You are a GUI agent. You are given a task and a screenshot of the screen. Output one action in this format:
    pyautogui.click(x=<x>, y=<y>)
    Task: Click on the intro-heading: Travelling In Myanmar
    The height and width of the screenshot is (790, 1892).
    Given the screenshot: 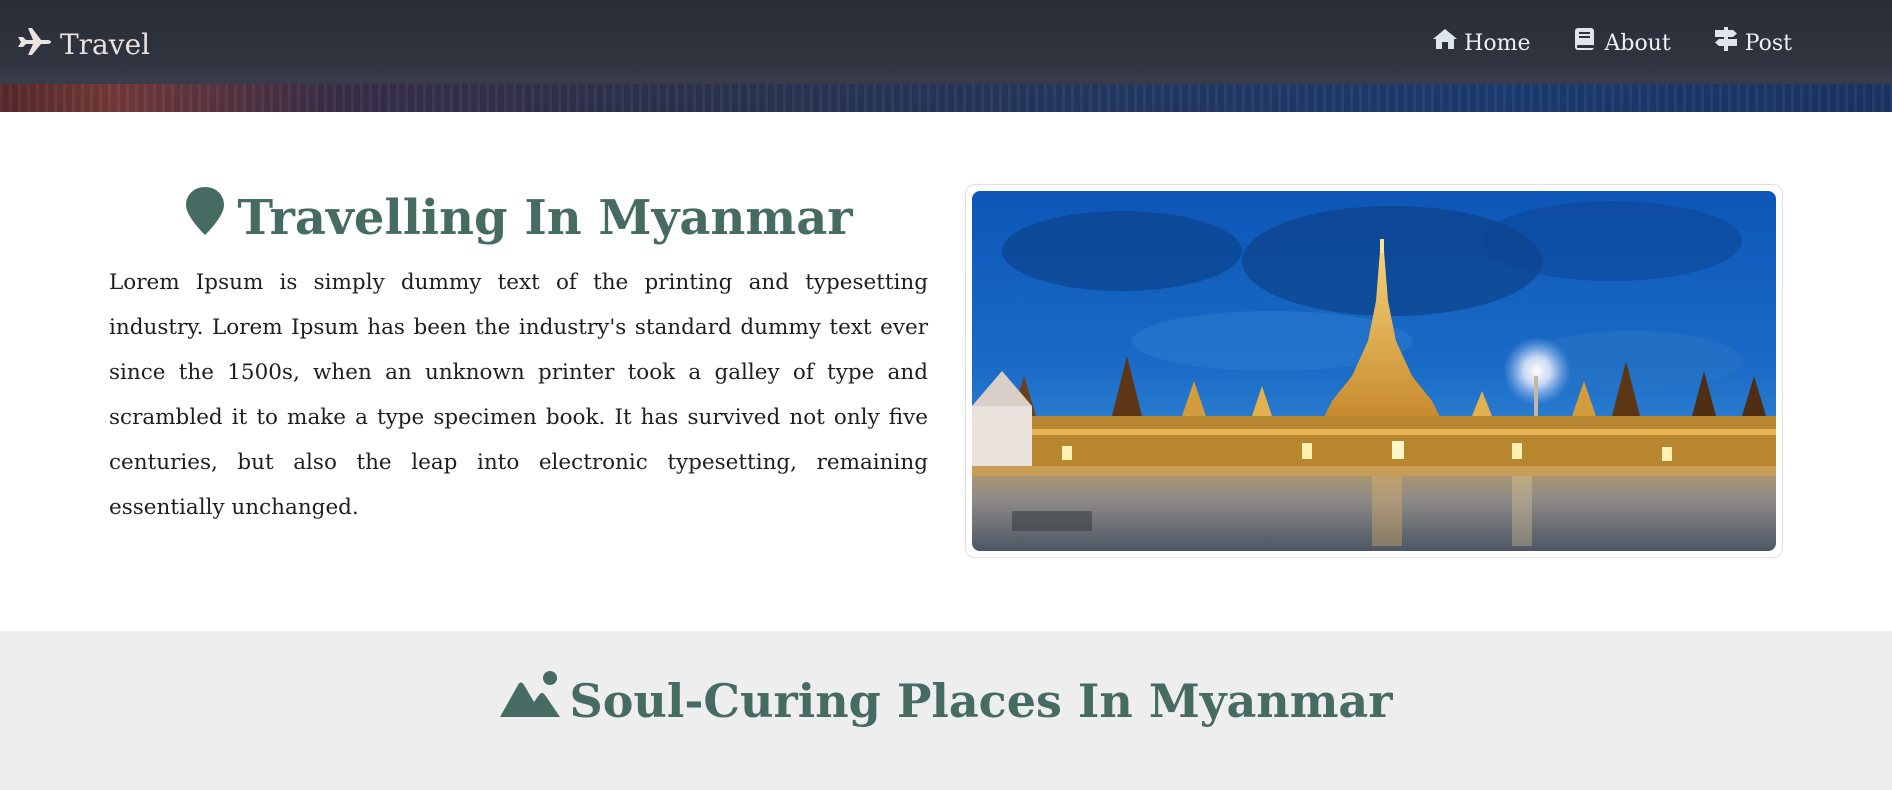 What is the action you would take?
    pyautogui.click(x=519, y=218)
    